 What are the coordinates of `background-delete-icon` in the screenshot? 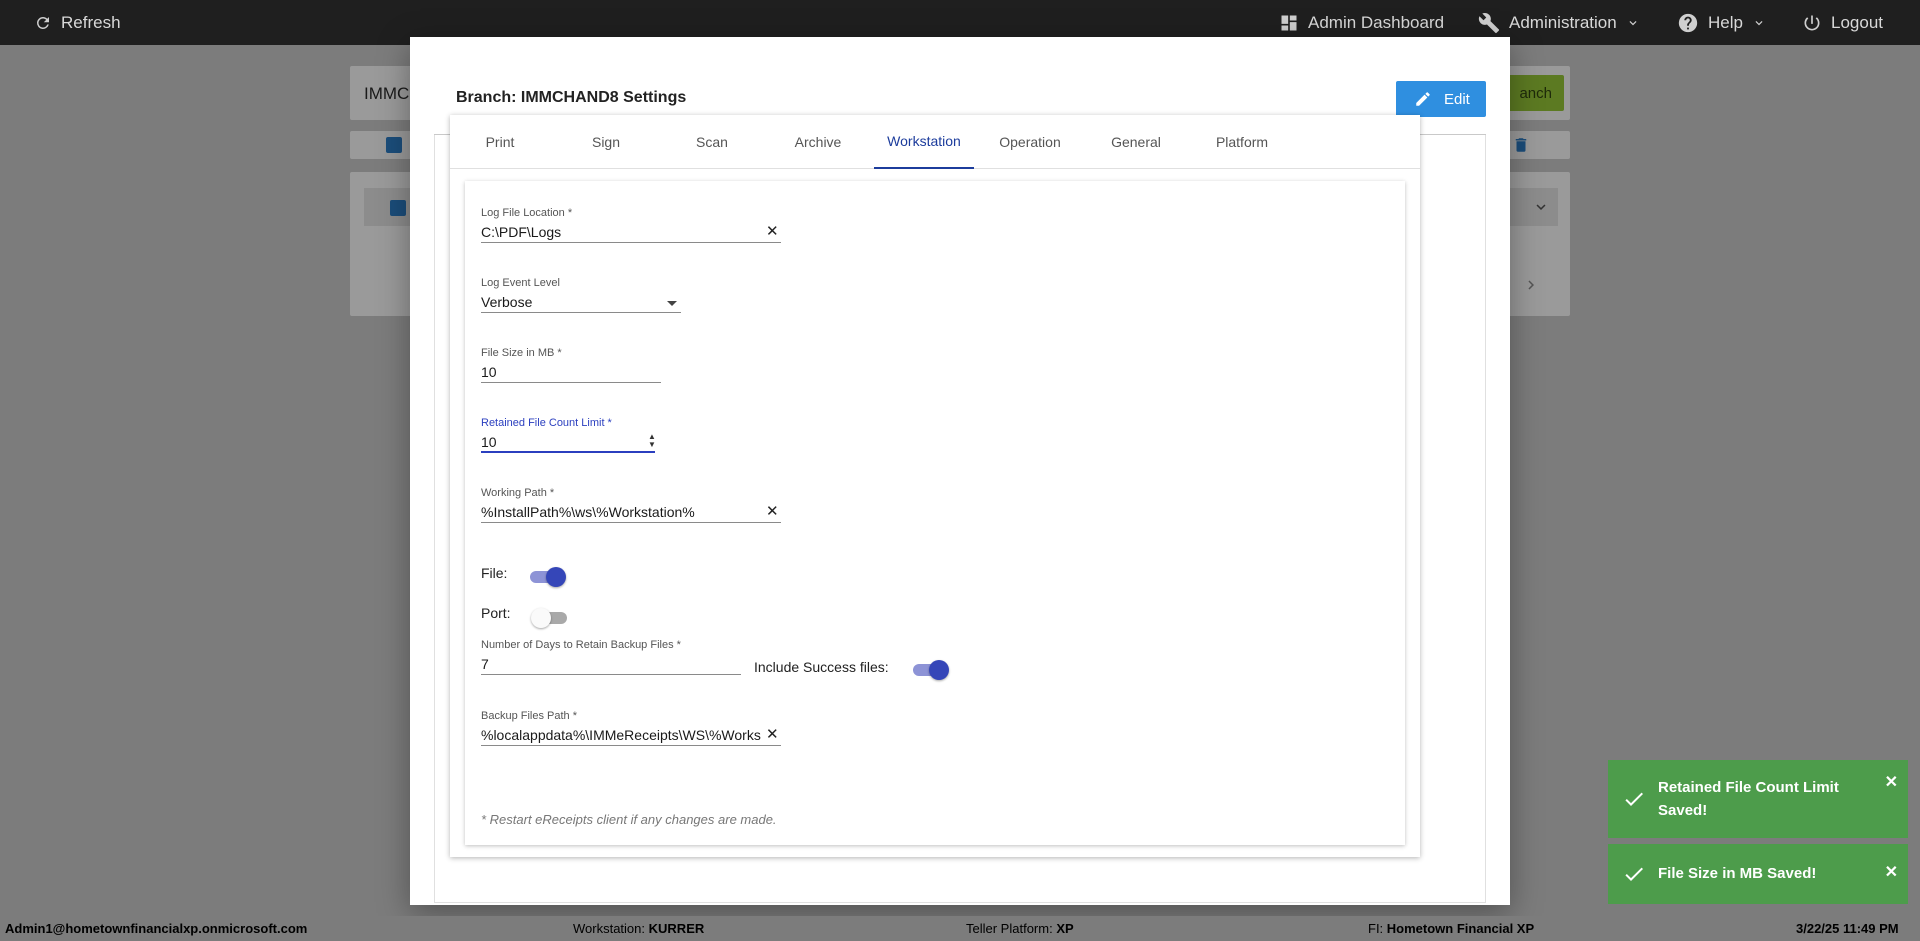 It's located at (1521, 145).